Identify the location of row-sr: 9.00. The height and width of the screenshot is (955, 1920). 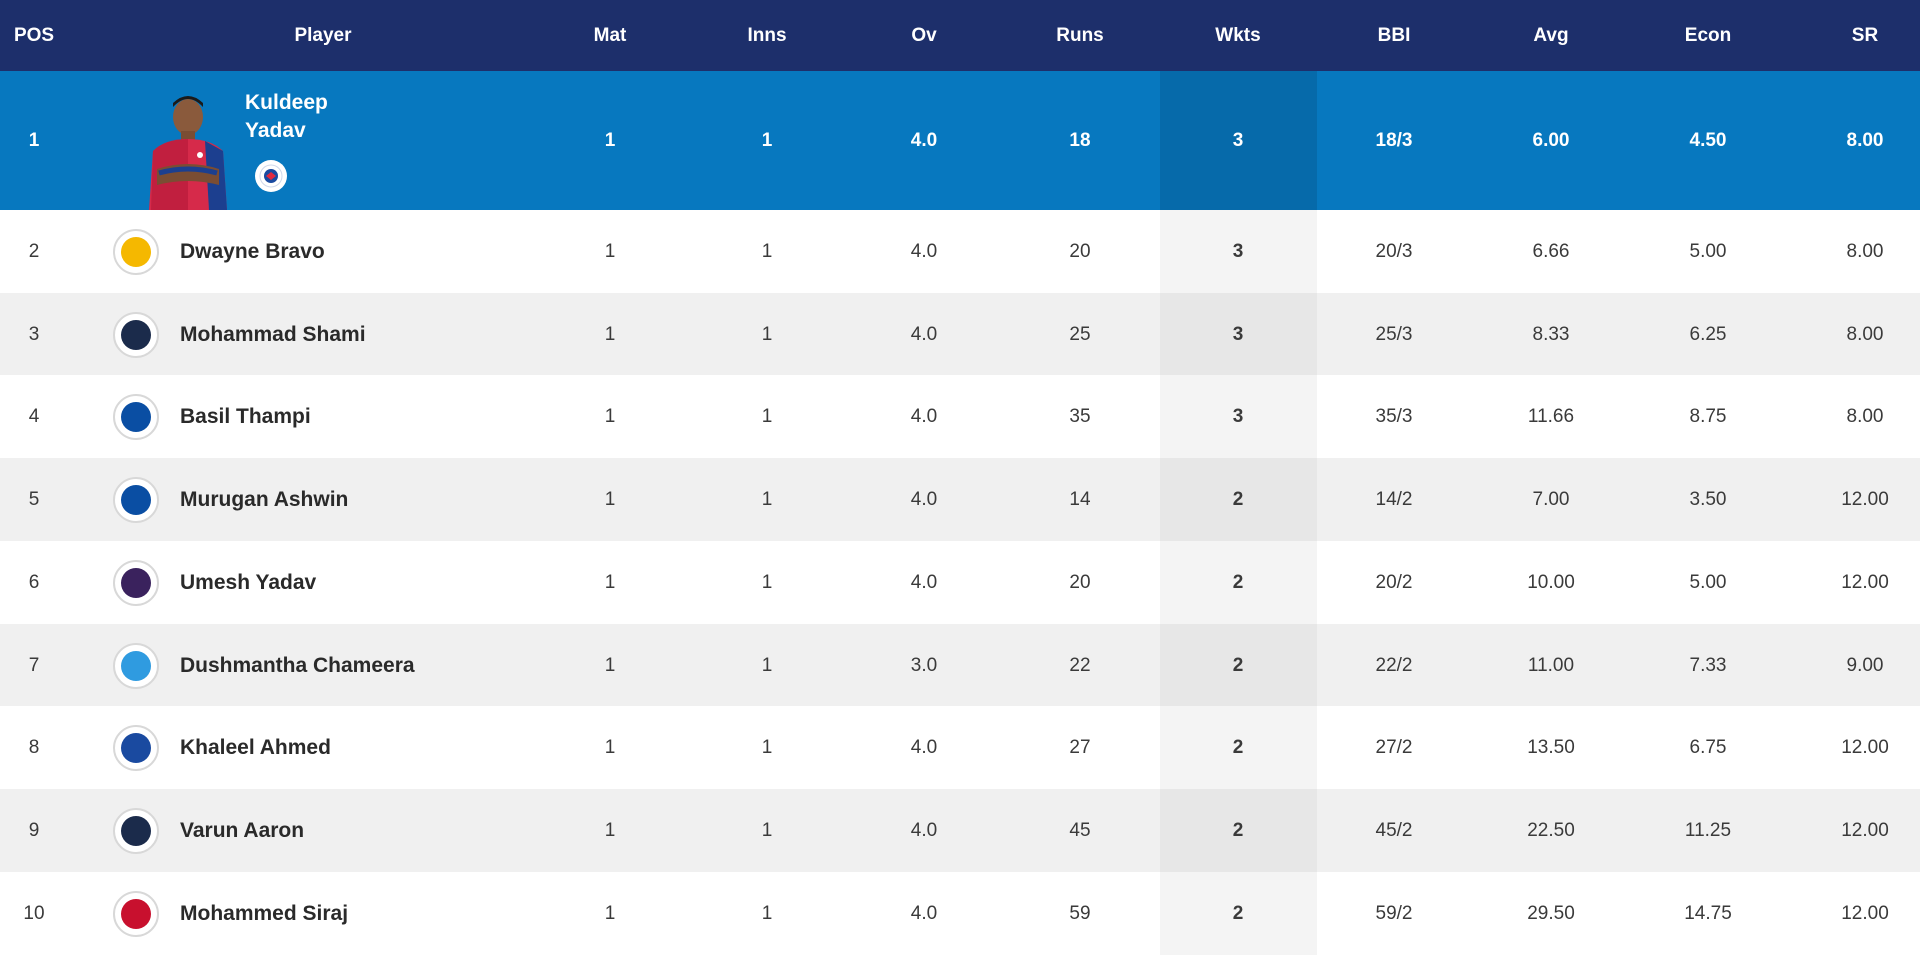
(1865, 665).